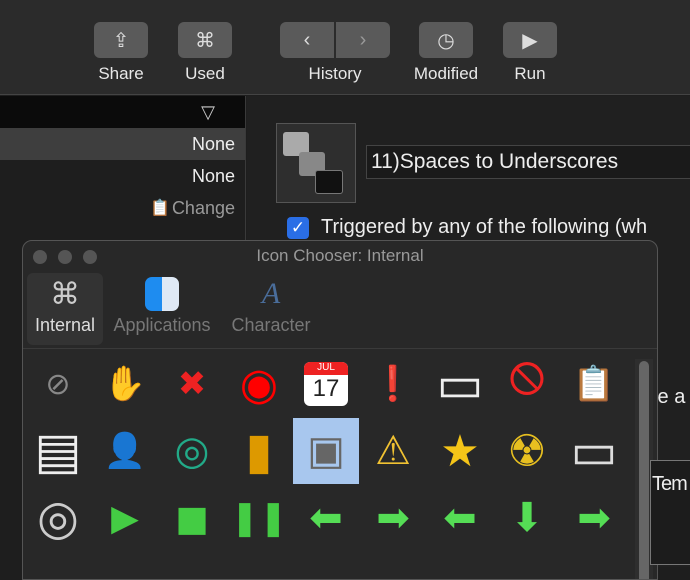  I want to click on red-exclamation-icon: ❗, so click(393, 384).